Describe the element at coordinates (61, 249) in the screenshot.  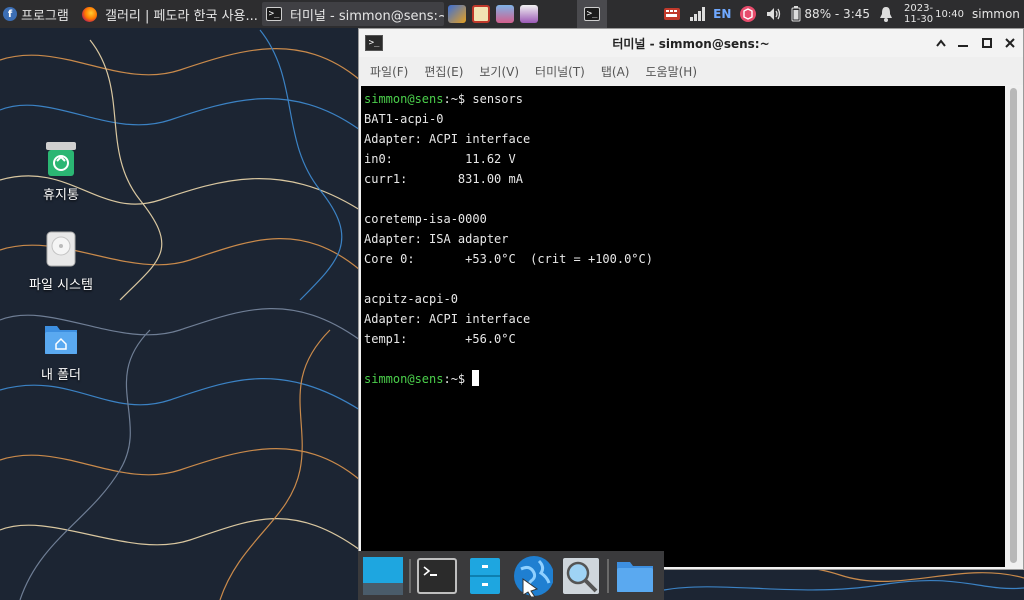
I see `drive-icon` at that location.